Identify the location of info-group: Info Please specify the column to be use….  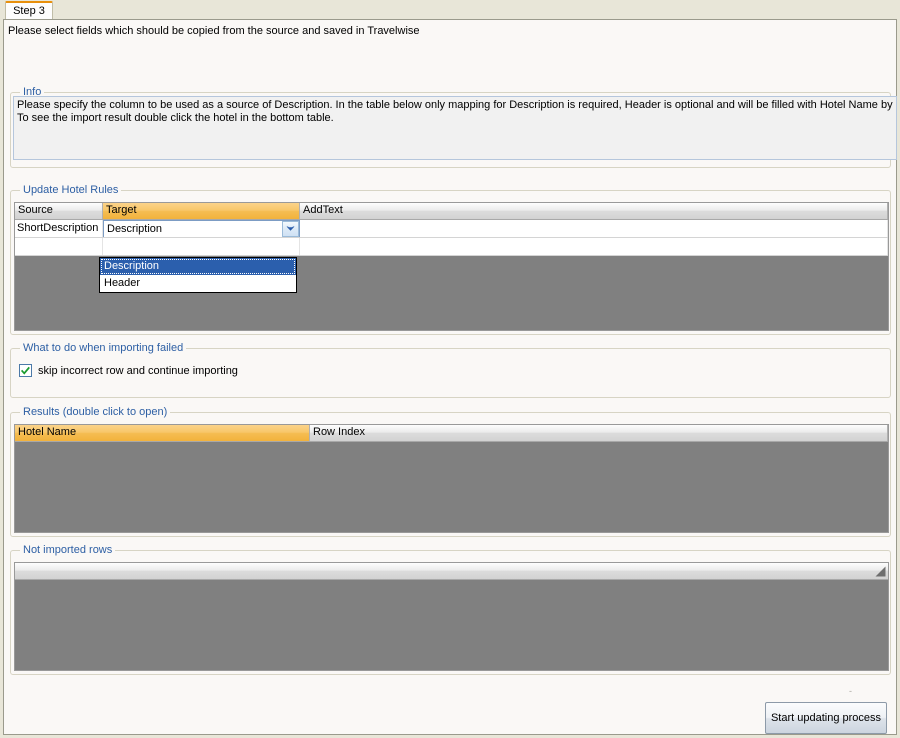
(453, 127).